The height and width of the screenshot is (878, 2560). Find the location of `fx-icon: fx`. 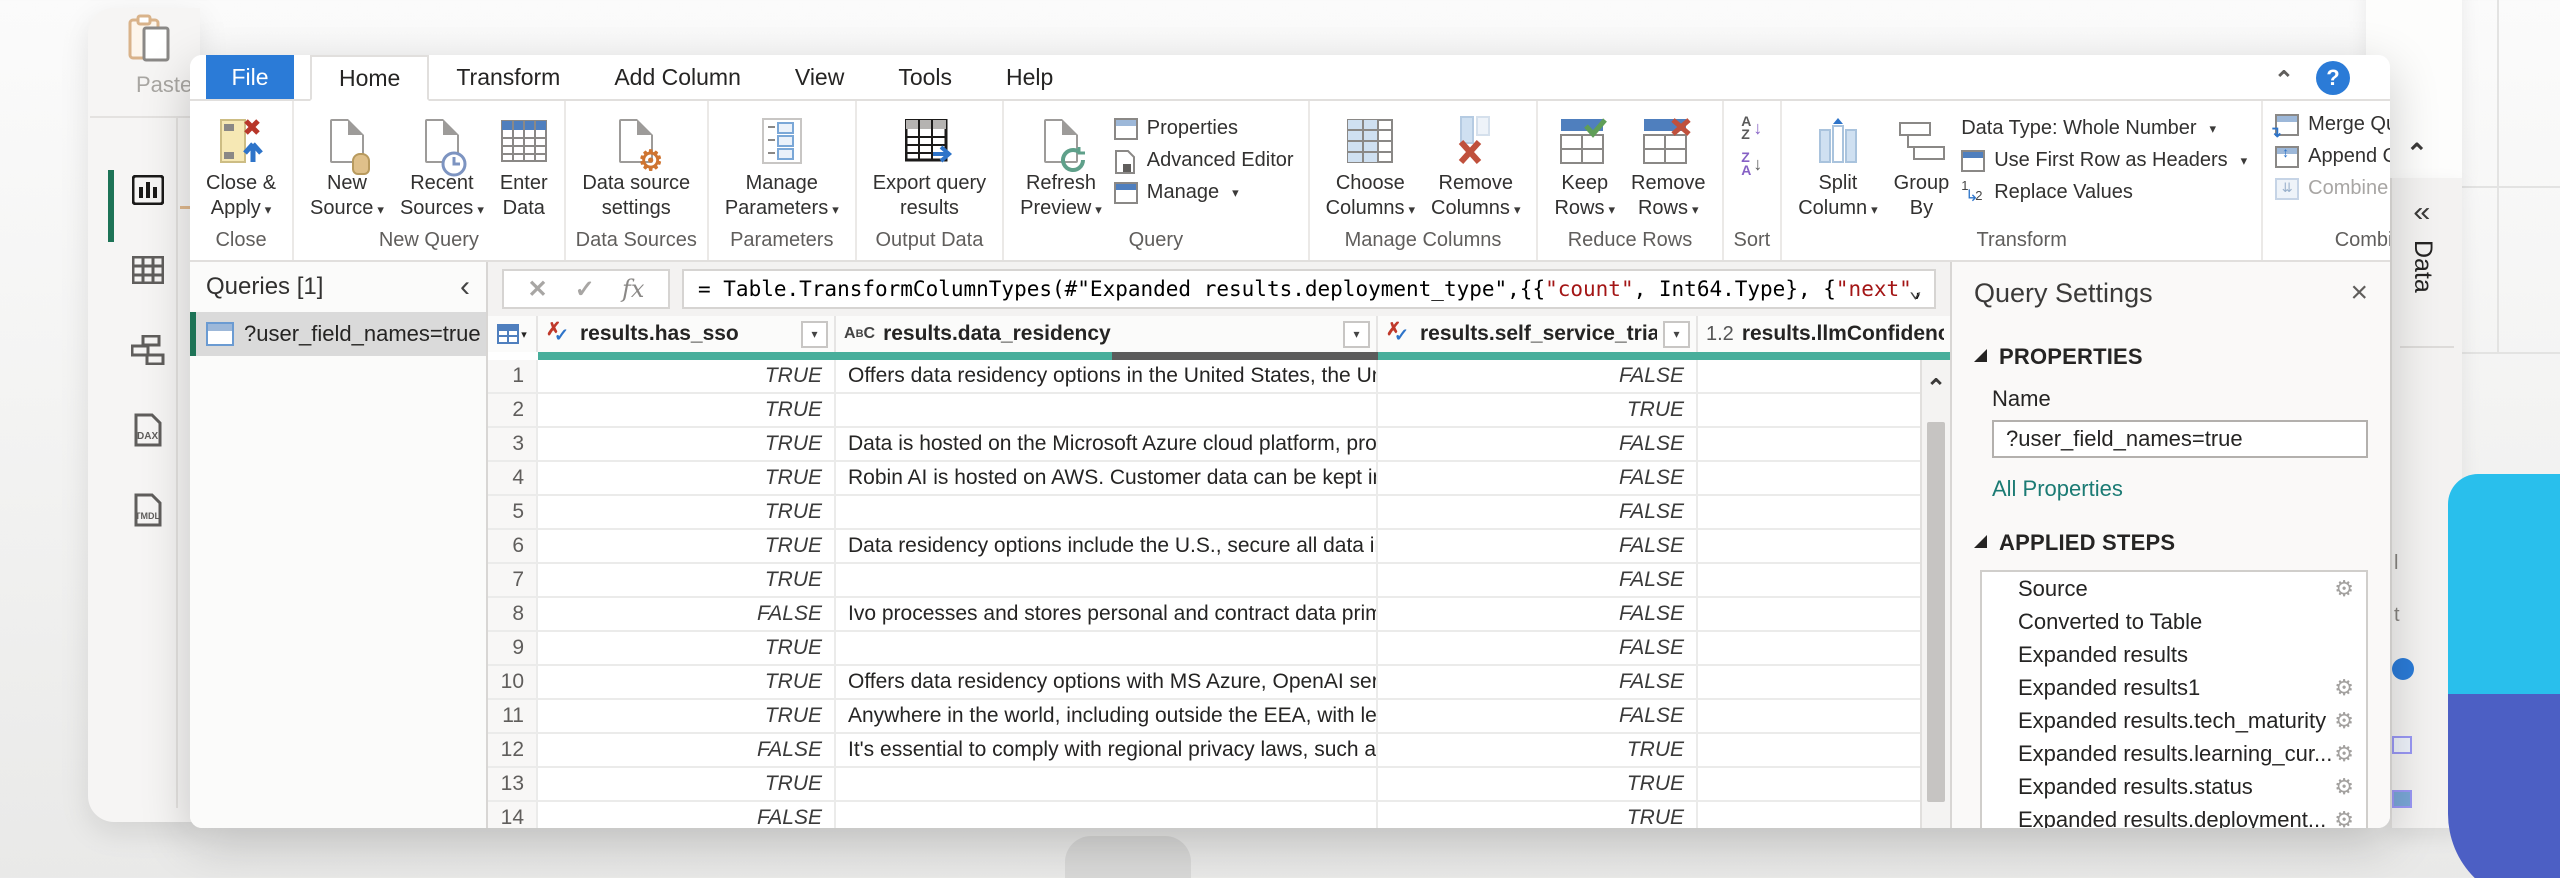

fx-icon: fx is located at coordinates (633, 289).